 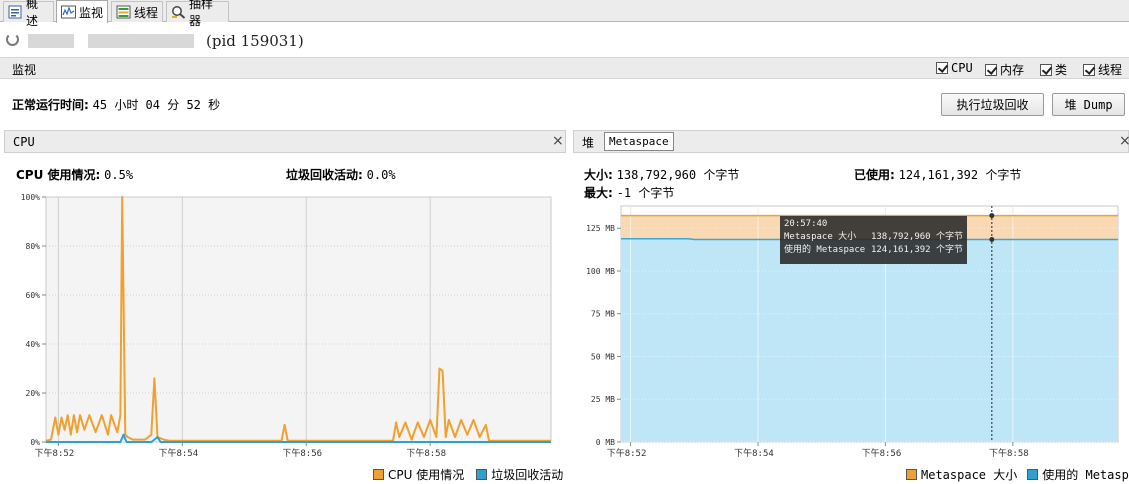 I want to click on redacted-process-name, so click(x=51, y=41).